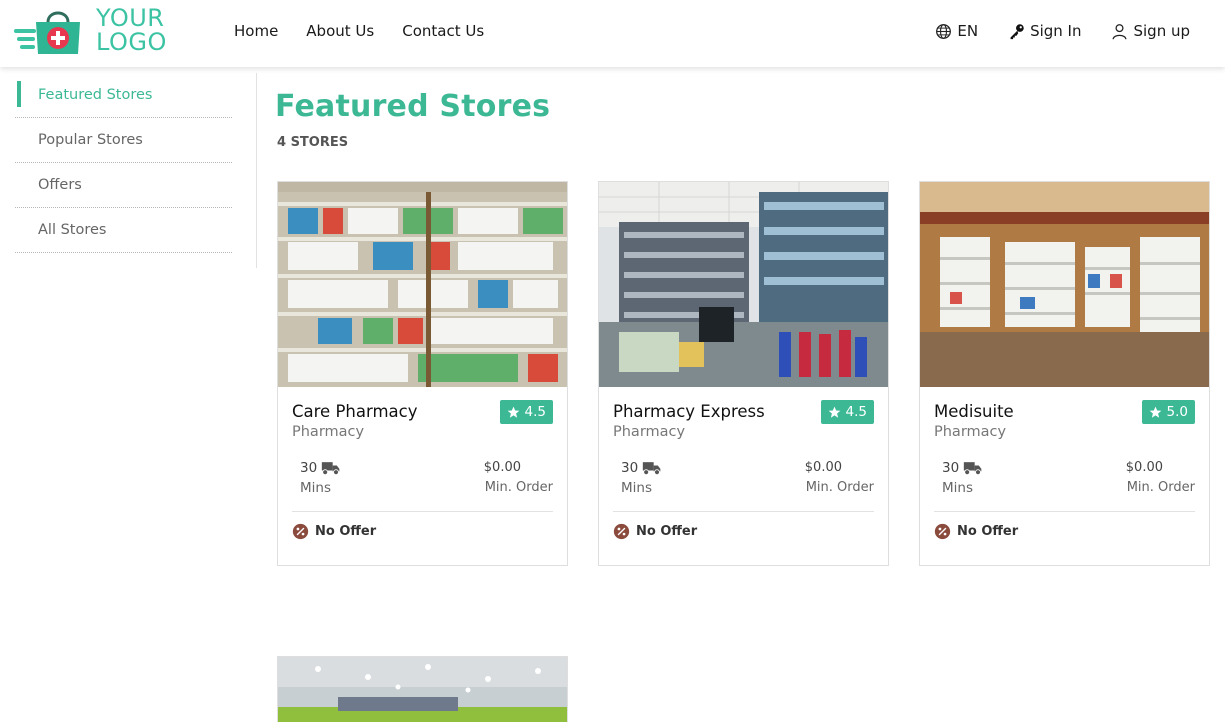  What do you see at coordinates (413, 106) in the screenshot?
I see `page-title: Featured Stores` at bounding box center [413, 106].